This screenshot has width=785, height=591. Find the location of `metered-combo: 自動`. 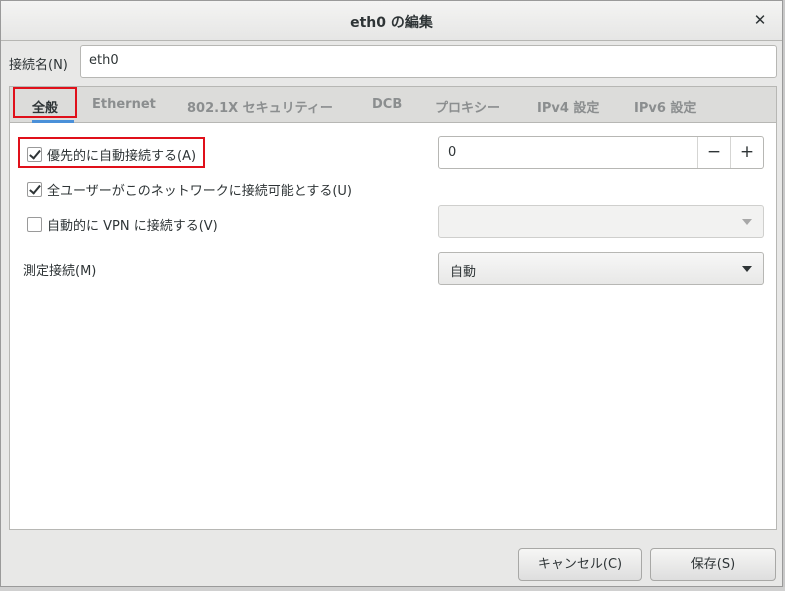

metered-combo: 自動 is located at coordinates (601, 268).